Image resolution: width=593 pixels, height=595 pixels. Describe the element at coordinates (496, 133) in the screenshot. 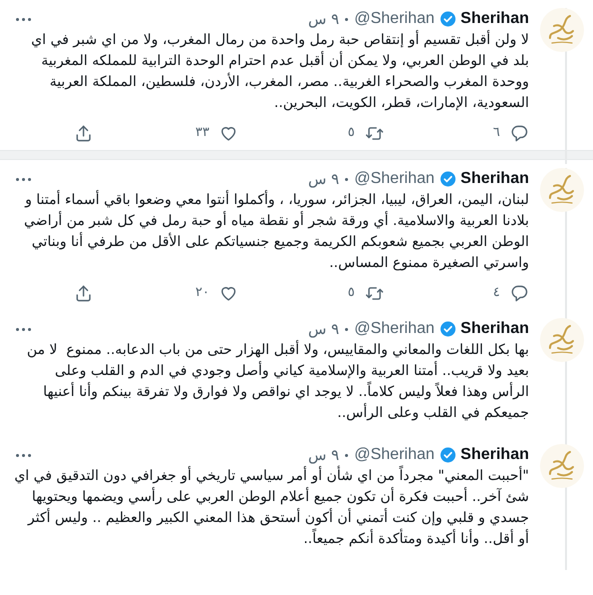

I see `reply-count: ٦` at that location.